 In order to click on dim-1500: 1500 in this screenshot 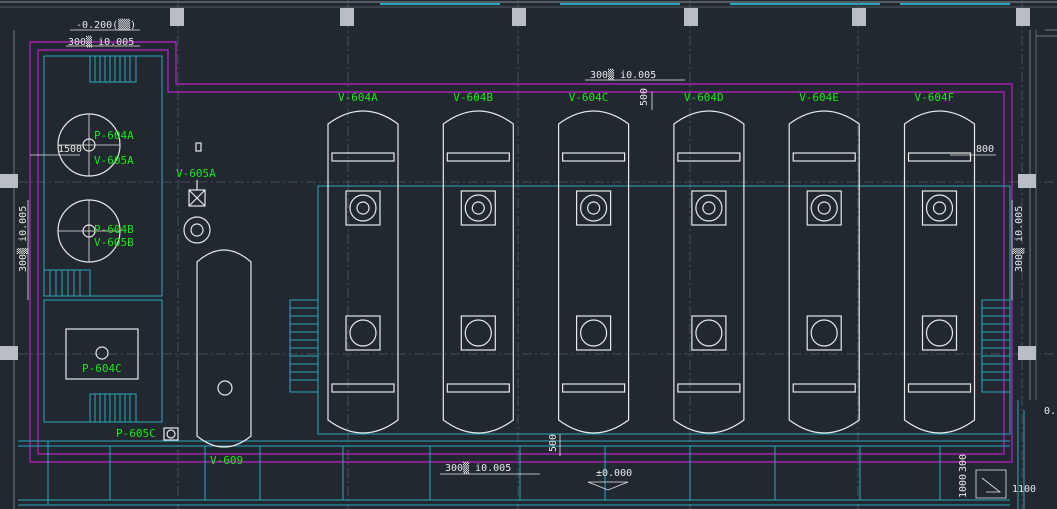, I will do `click(70, 149)`.